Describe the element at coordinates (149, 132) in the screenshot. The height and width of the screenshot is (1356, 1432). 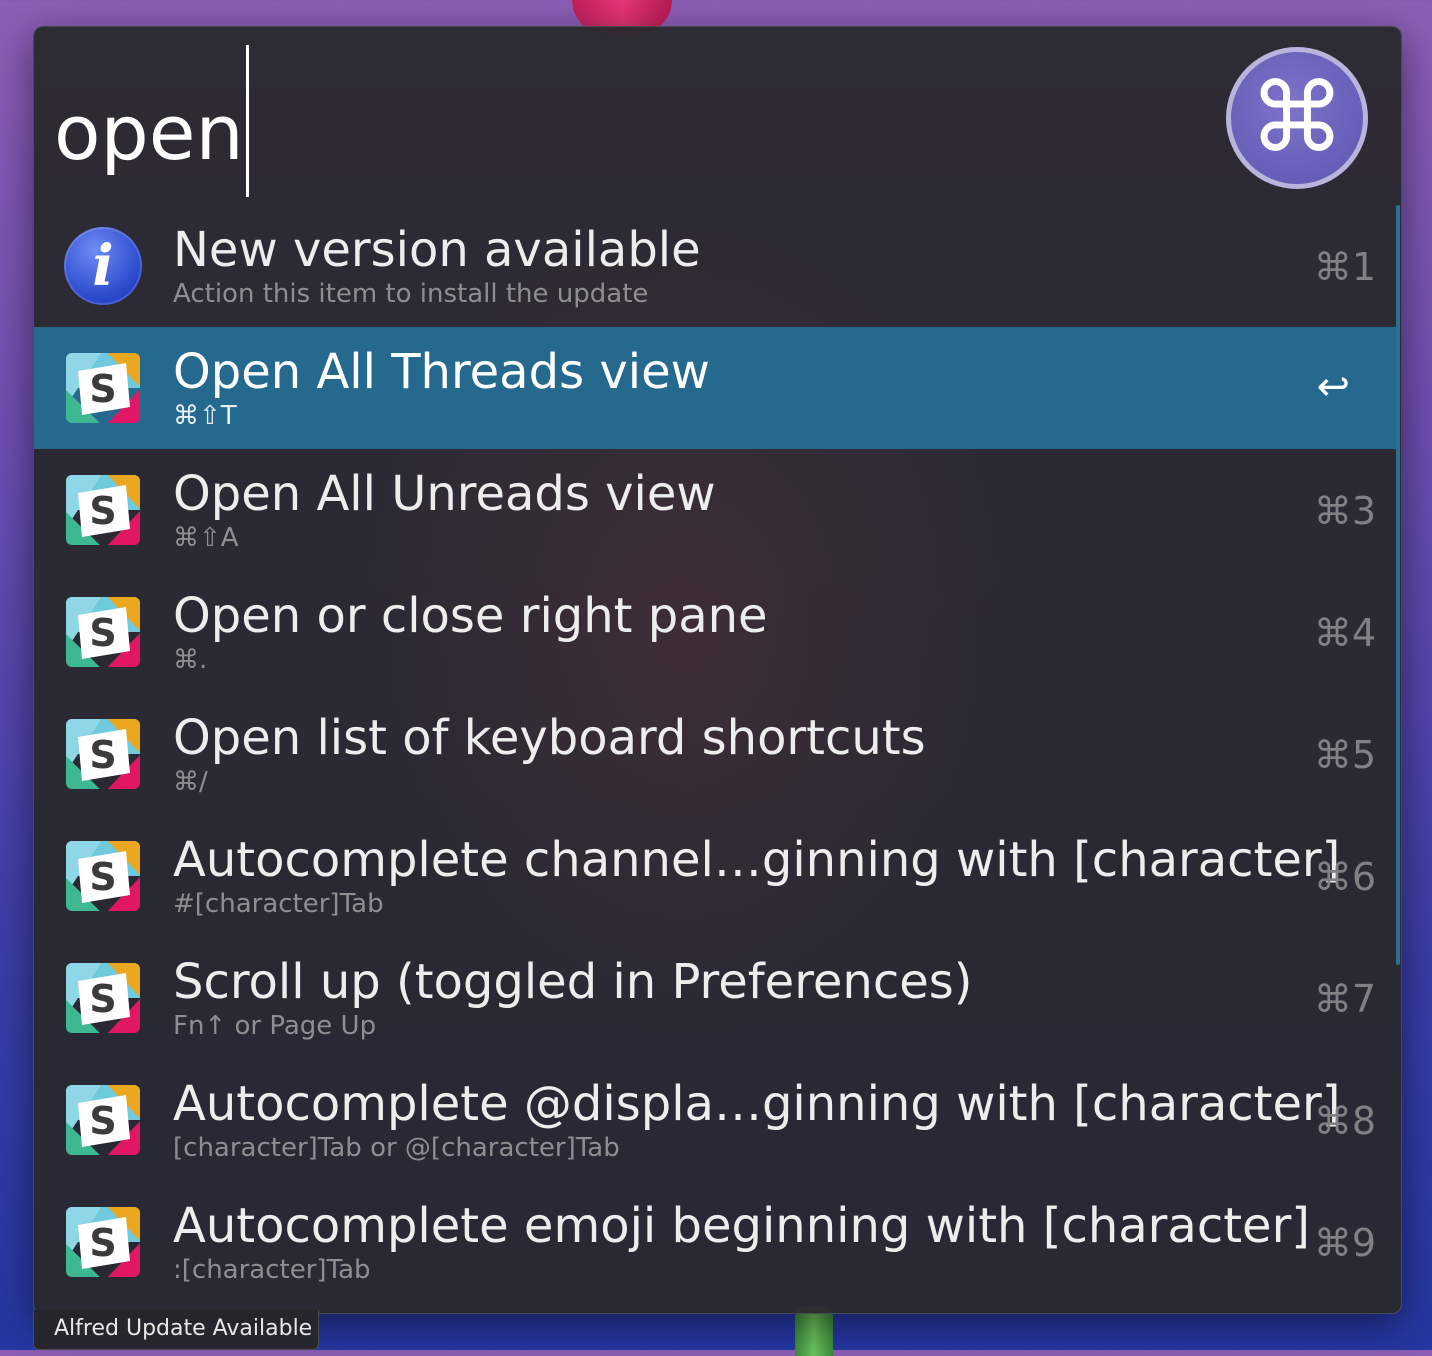
I see `search-query: open` at that location.